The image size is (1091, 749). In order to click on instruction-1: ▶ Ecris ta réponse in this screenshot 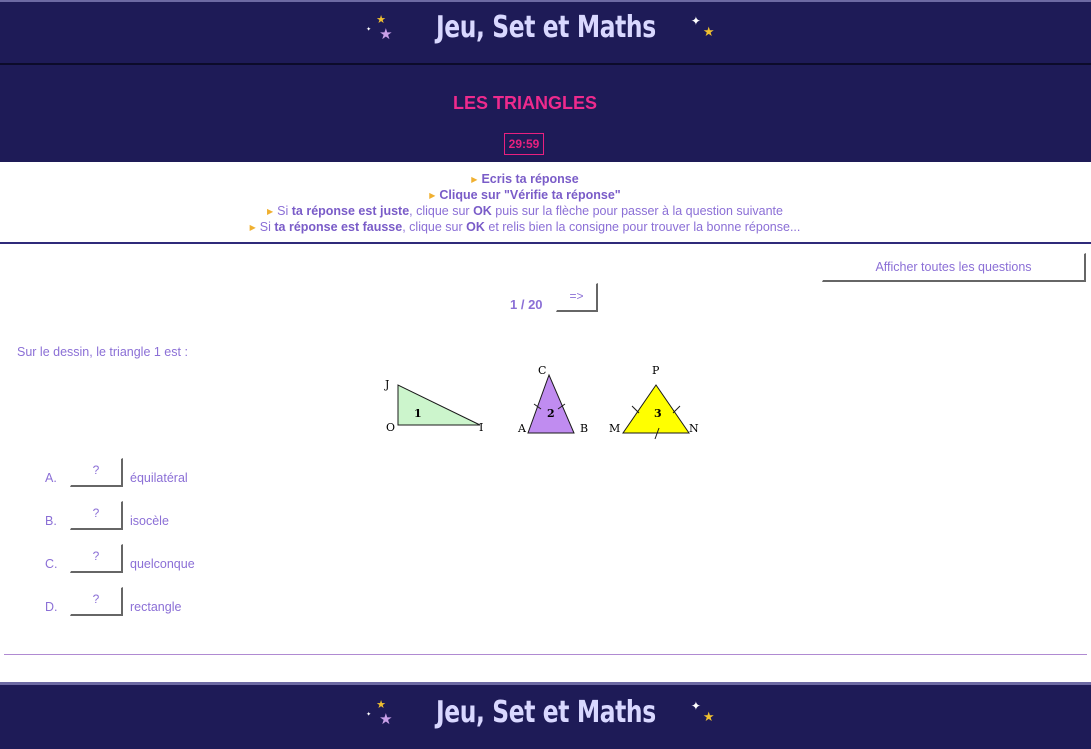, I will do `click(525, 179)`.